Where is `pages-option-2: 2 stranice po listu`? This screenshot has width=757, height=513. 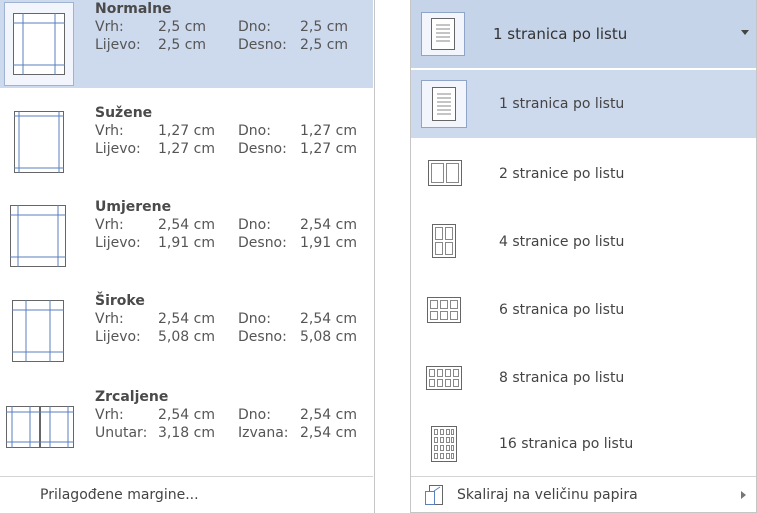
pages-option-2: 2 stranice po listu is located at coordinates (583, 174).